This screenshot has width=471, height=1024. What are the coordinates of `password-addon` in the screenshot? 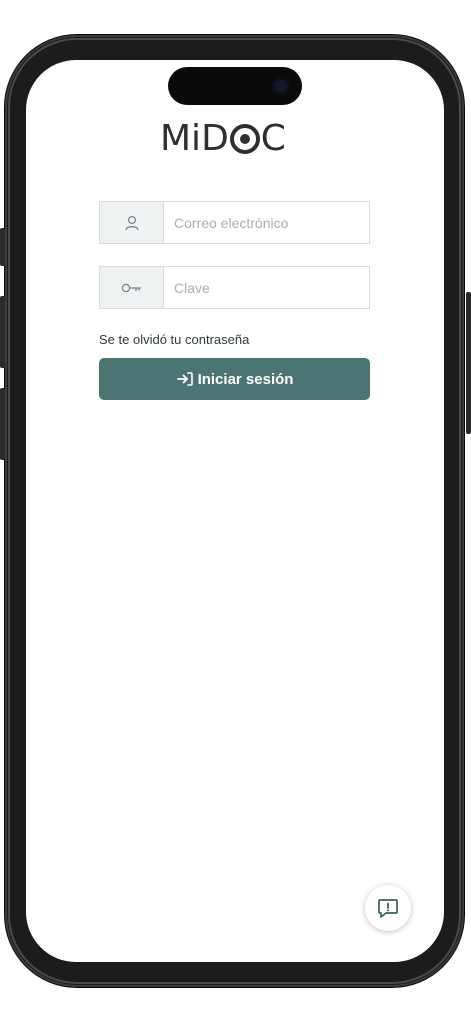 It's located at (132, 287).